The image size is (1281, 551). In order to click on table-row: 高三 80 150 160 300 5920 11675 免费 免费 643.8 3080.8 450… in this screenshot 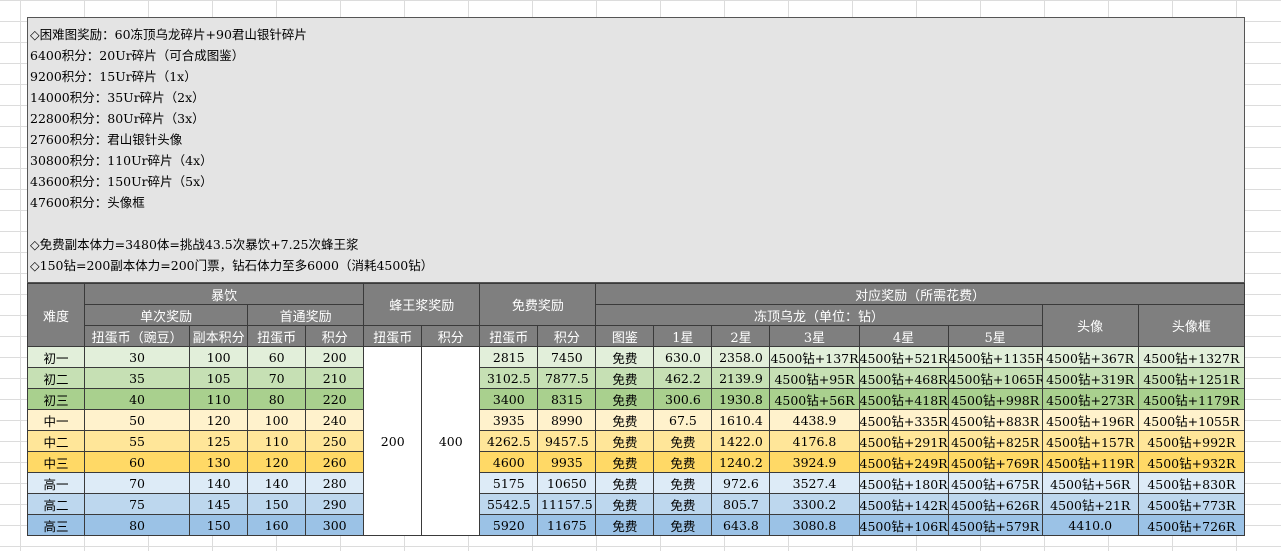, I will do `click(636, 525)`.